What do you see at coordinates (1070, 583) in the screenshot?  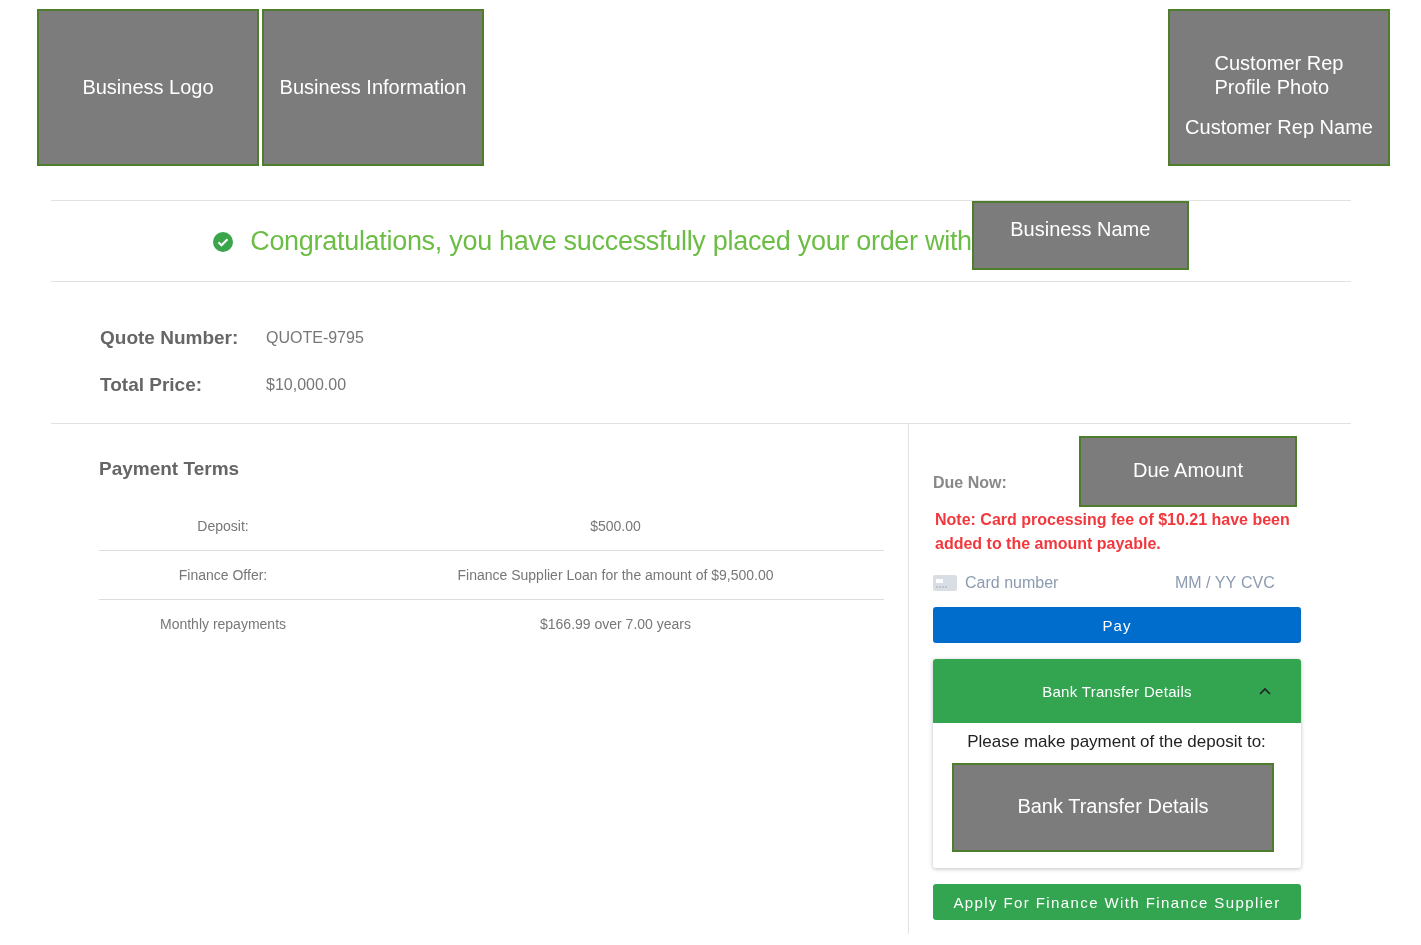 I see `card-number-field: Card number` at bounding box center [1070, 583].